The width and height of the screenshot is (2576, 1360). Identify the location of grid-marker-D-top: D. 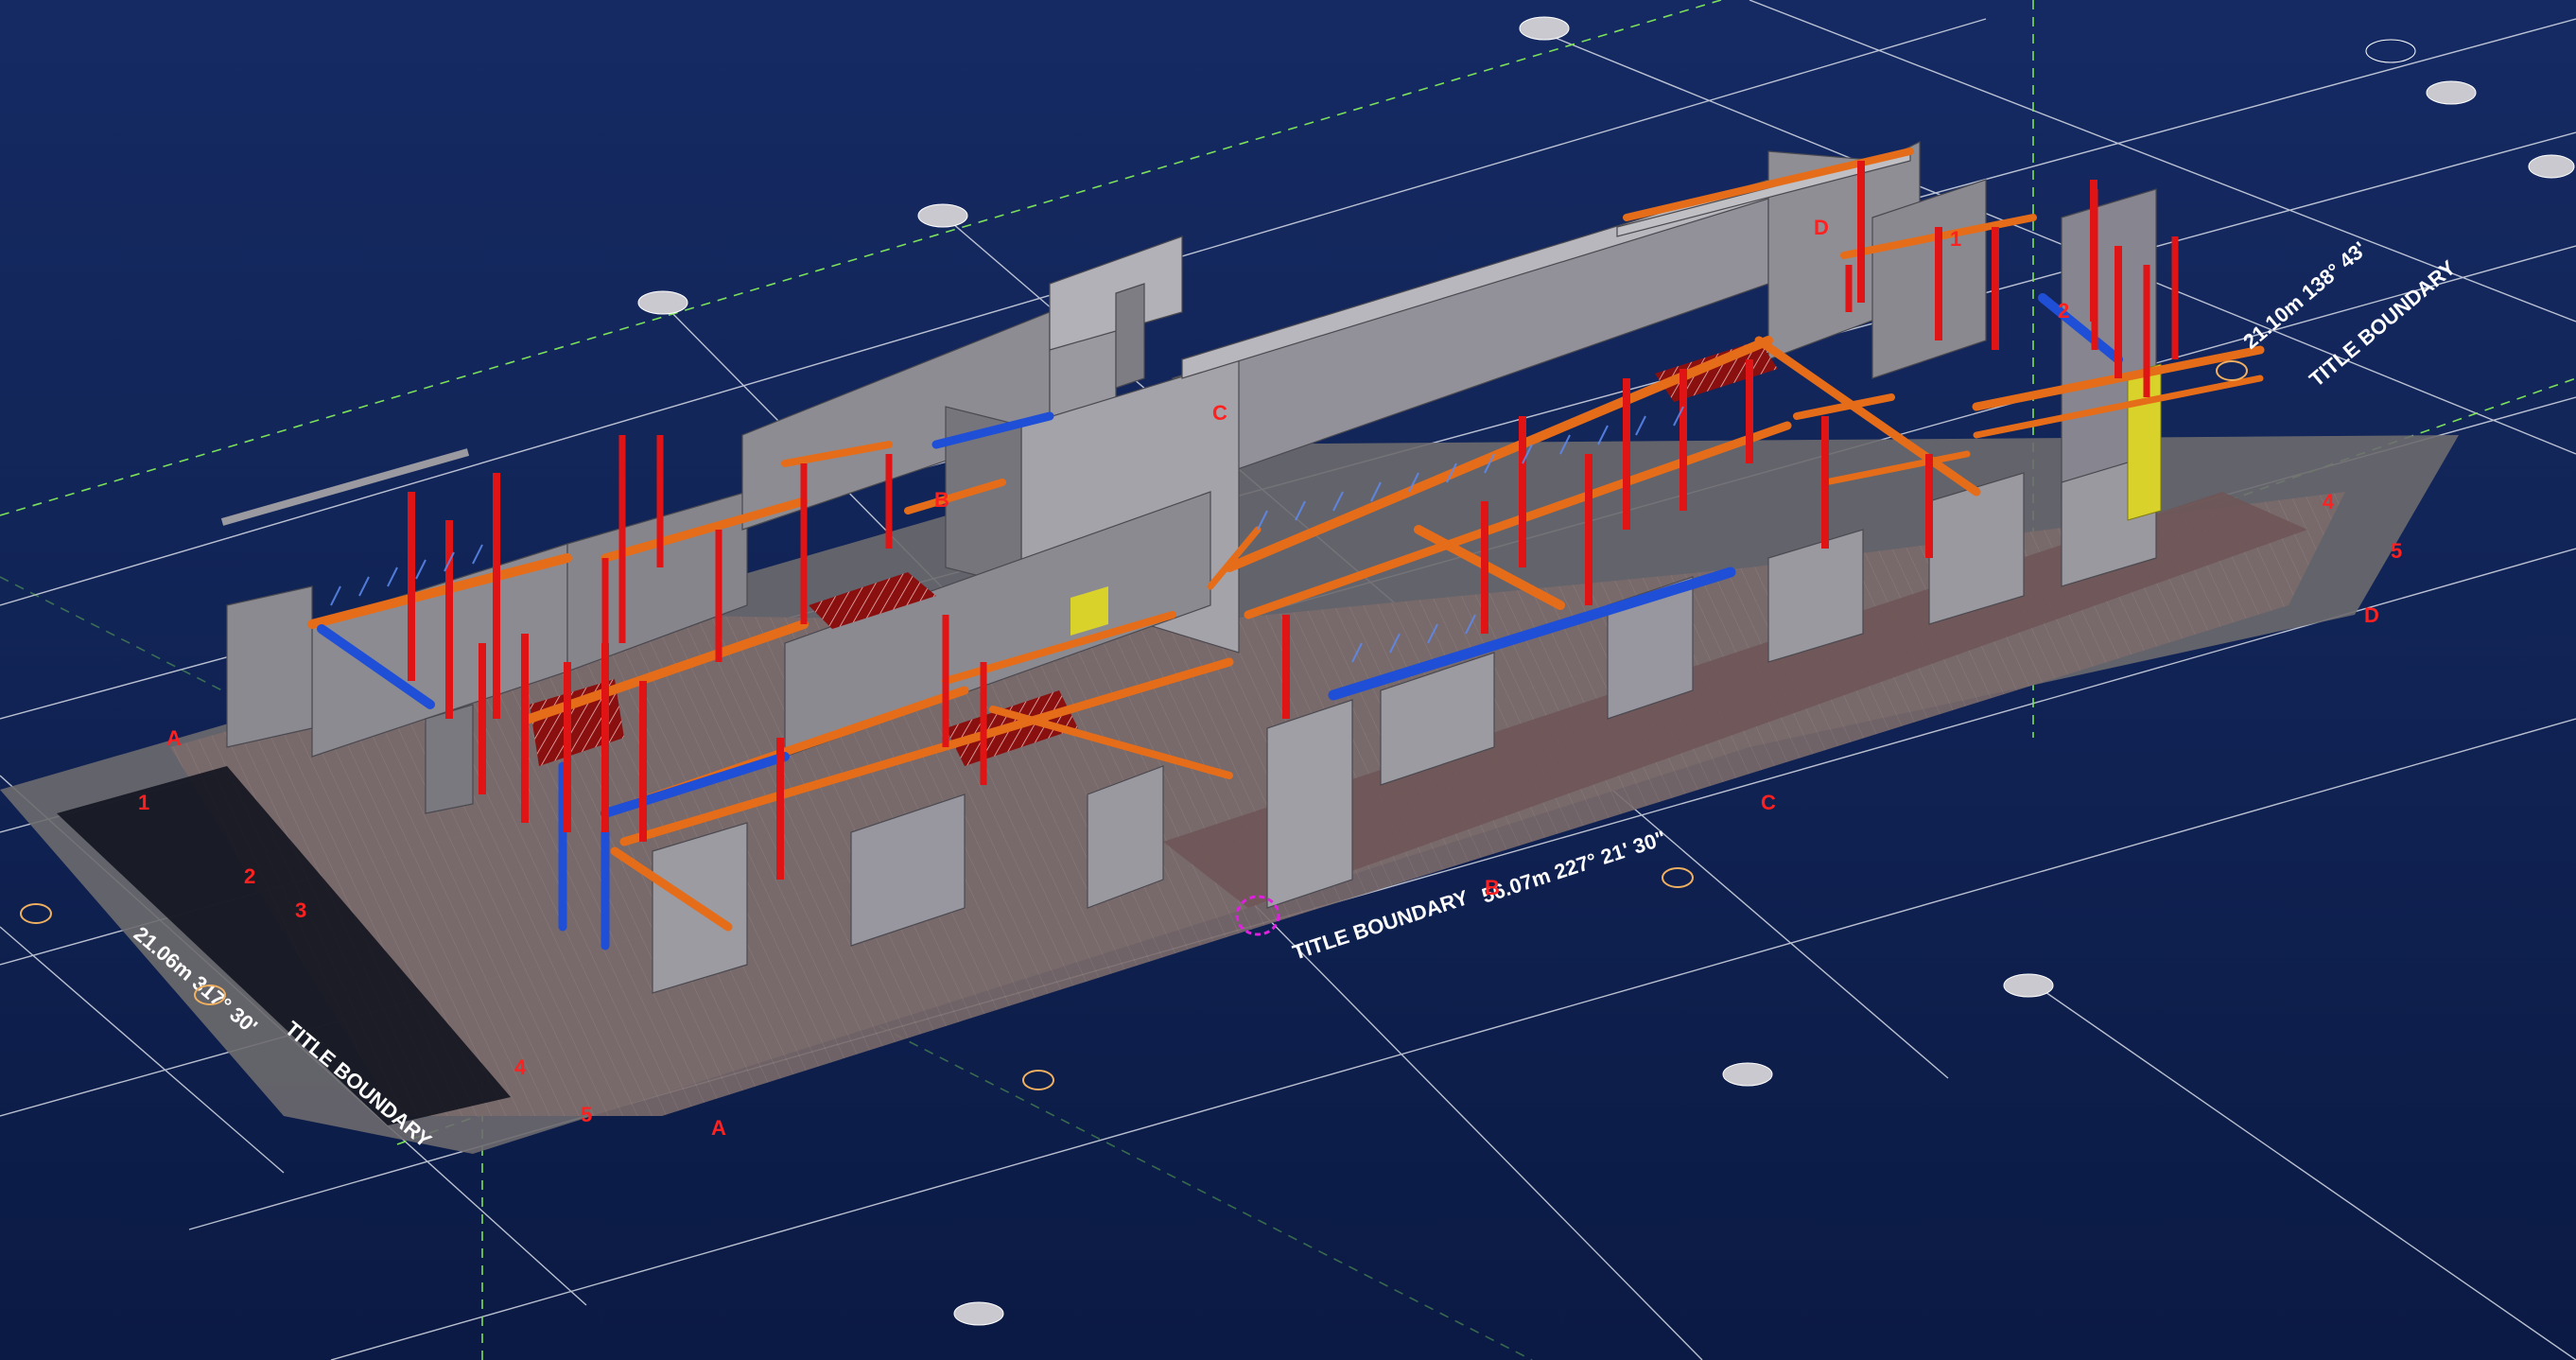
(1821, 228).